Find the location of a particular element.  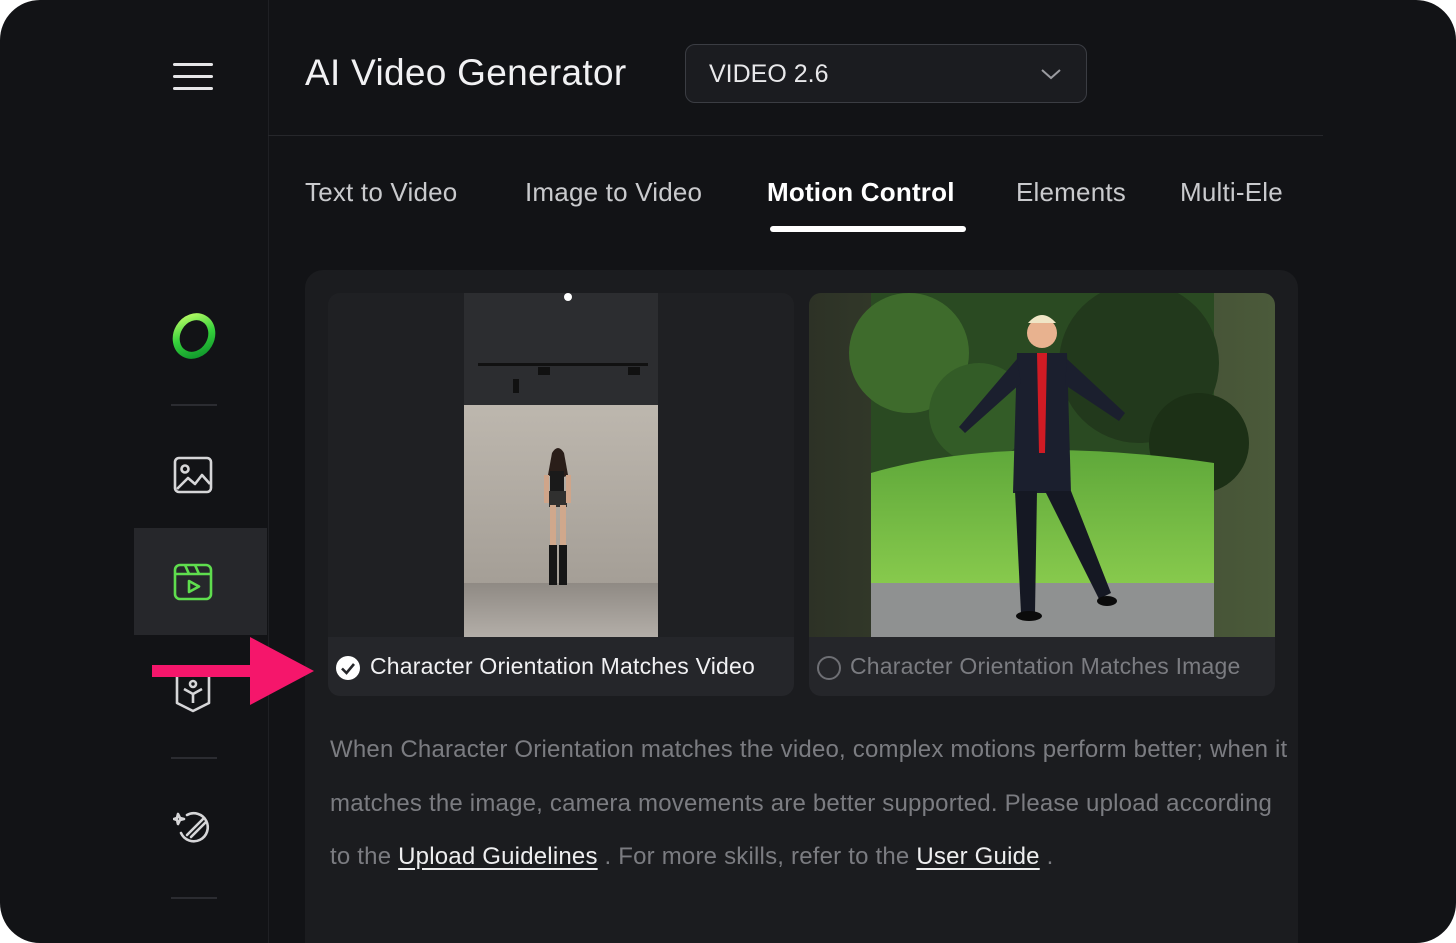

option-label-image: Character Orientation Matches Image is located at coordinates (1045, 666).